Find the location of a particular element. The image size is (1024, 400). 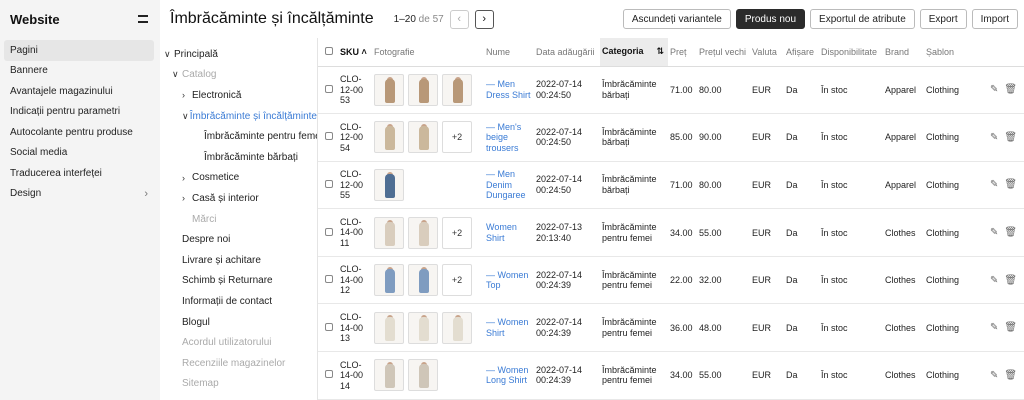

col-brand: Brand is located at coordinates (903, 52).